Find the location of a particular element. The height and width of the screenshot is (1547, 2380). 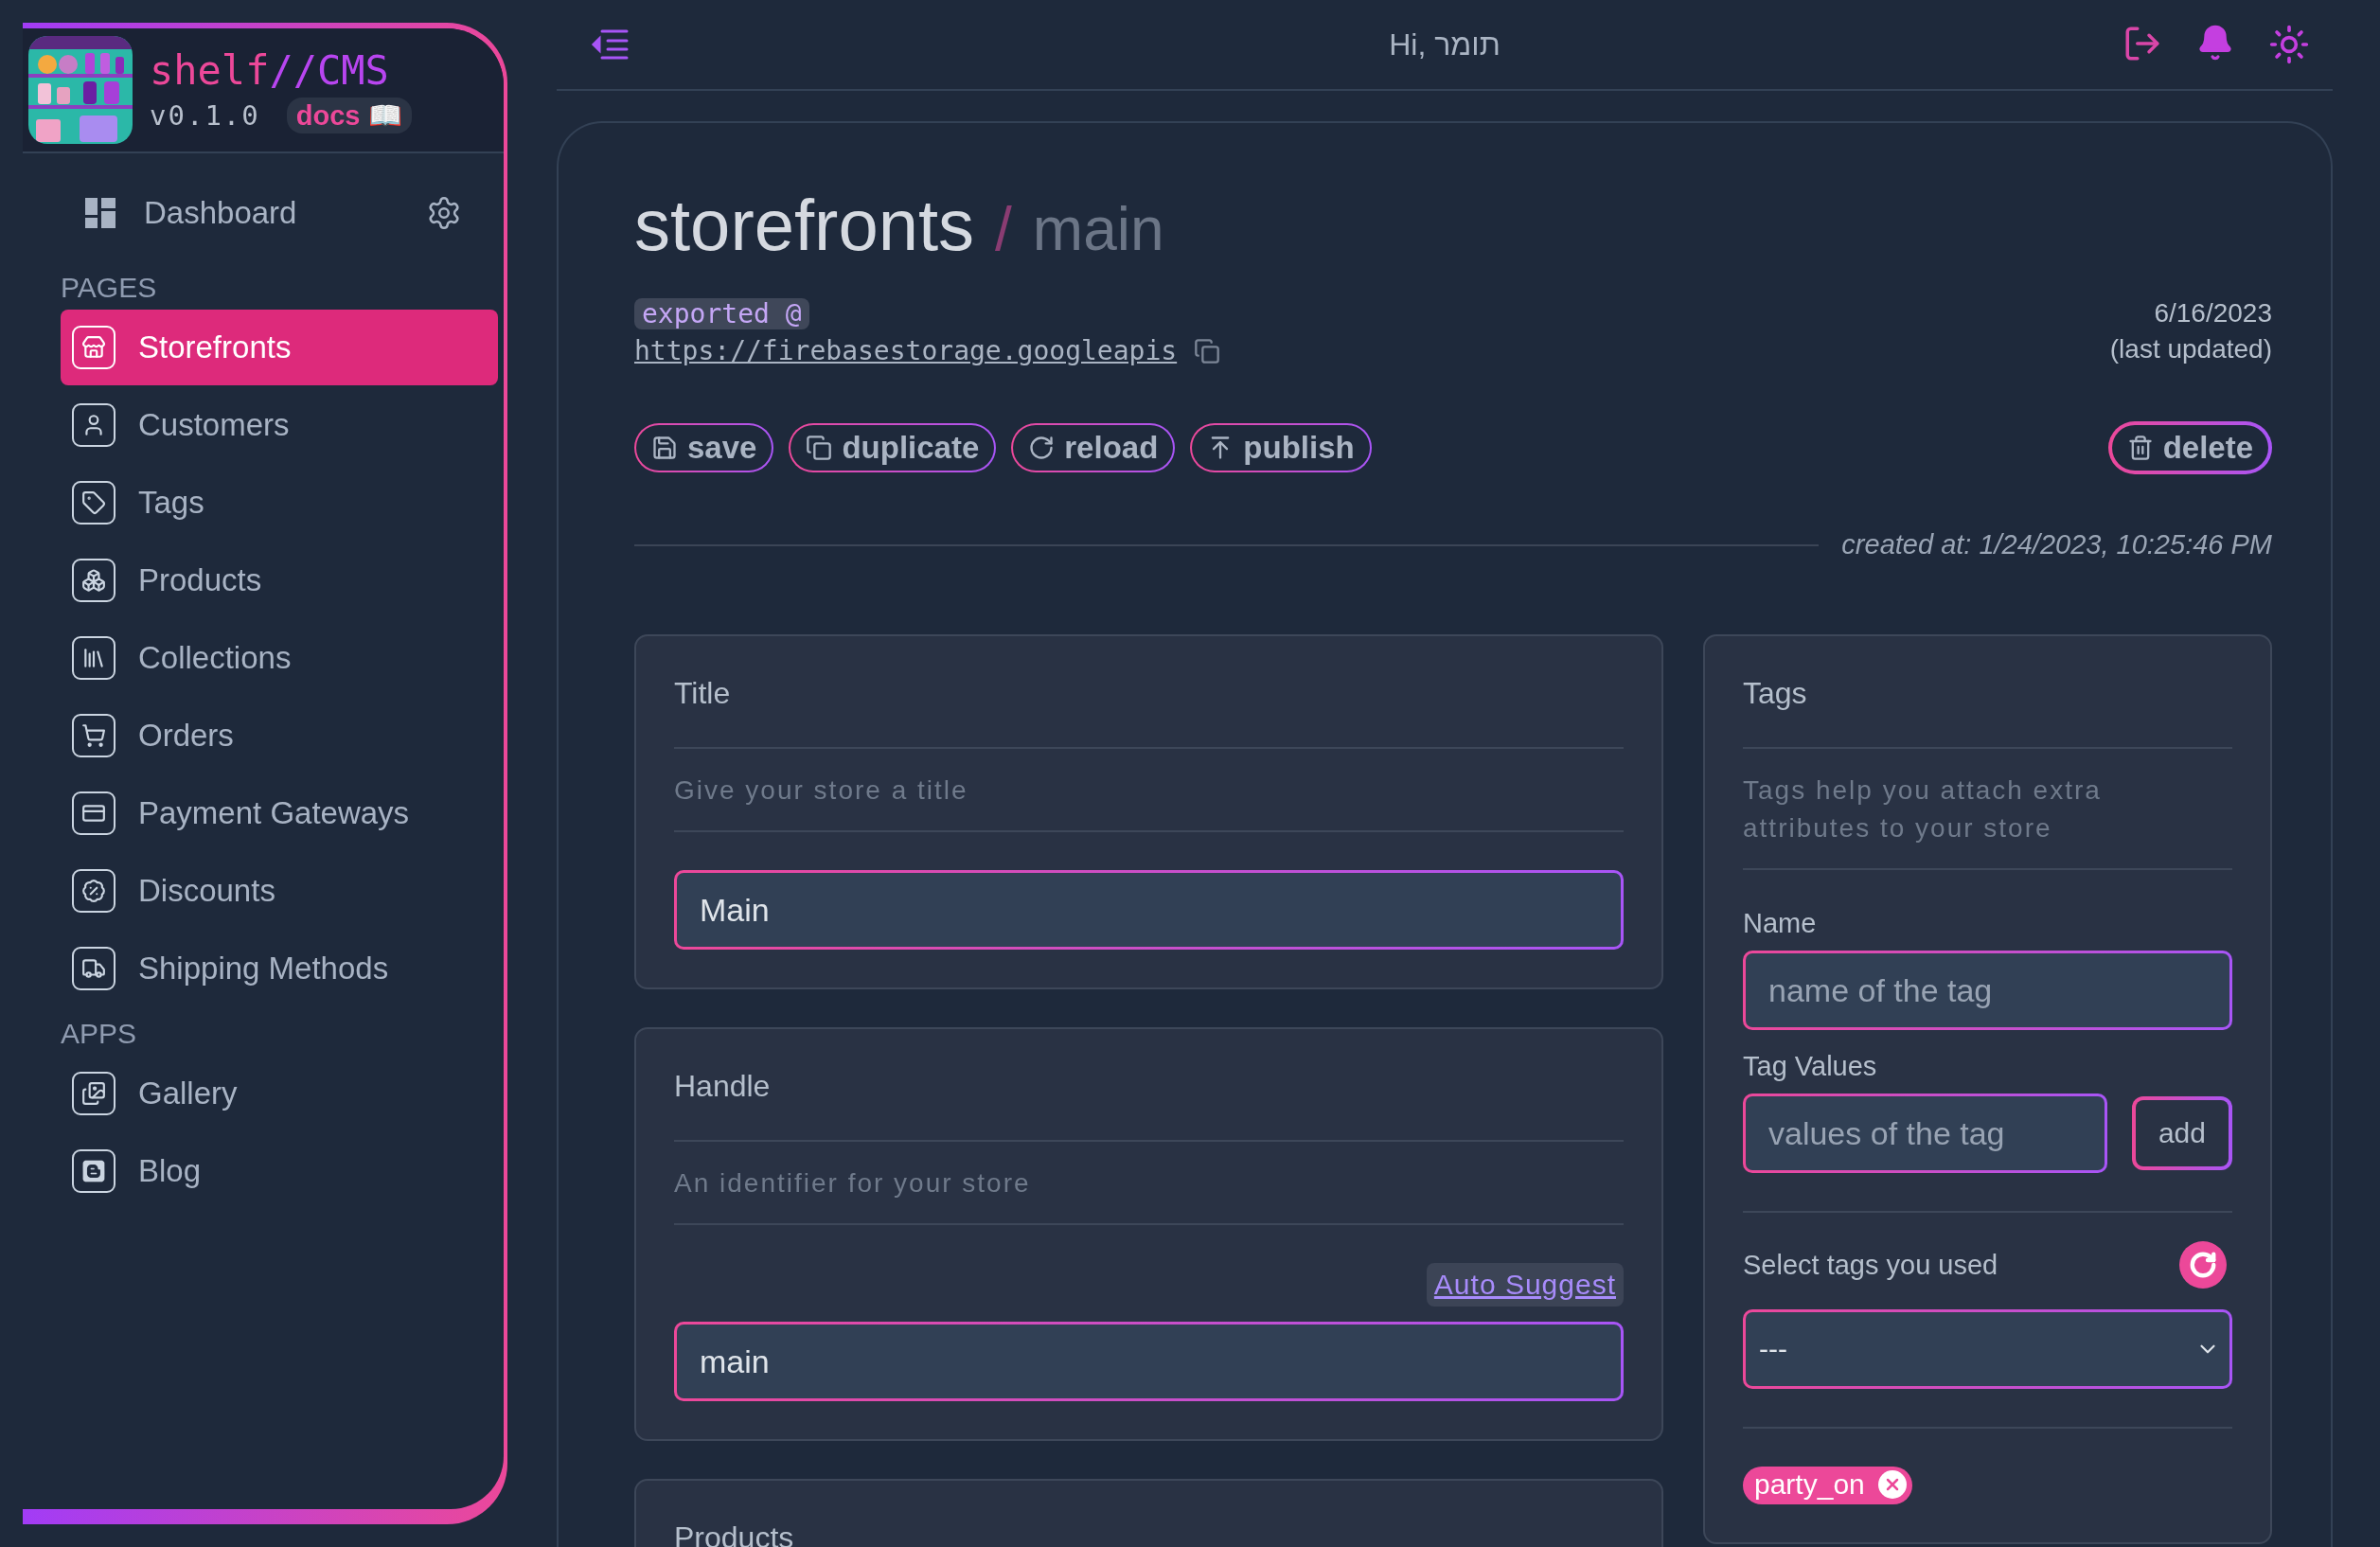

field-label: Name is located at coordinates (1780, 923).